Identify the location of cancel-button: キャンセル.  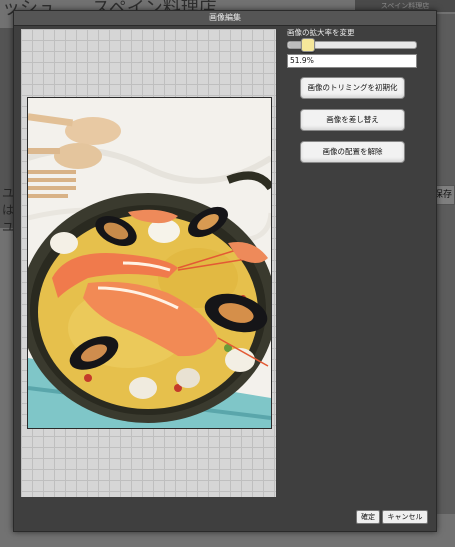
(405, 517).